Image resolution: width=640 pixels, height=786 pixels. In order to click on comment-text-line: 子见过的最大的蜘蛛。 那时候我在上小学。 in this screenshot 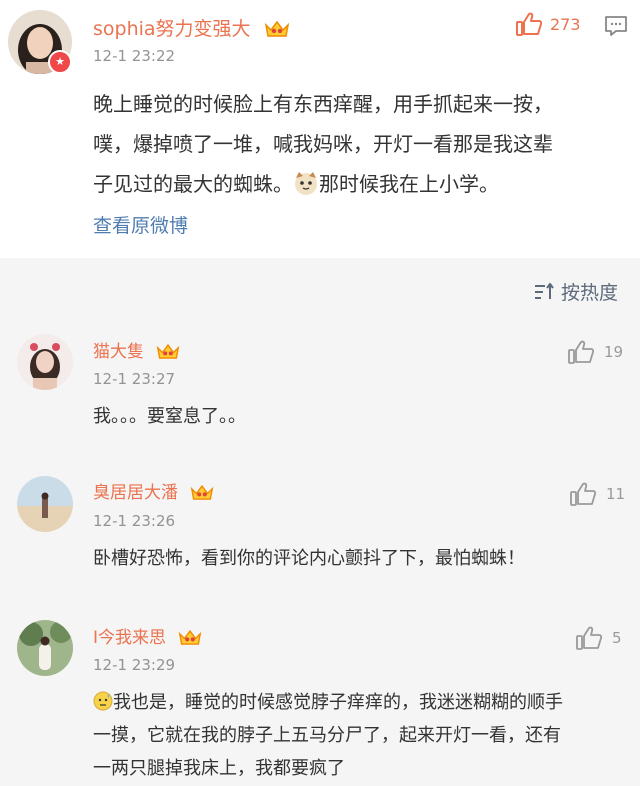, I will do `click(358, 184)`.